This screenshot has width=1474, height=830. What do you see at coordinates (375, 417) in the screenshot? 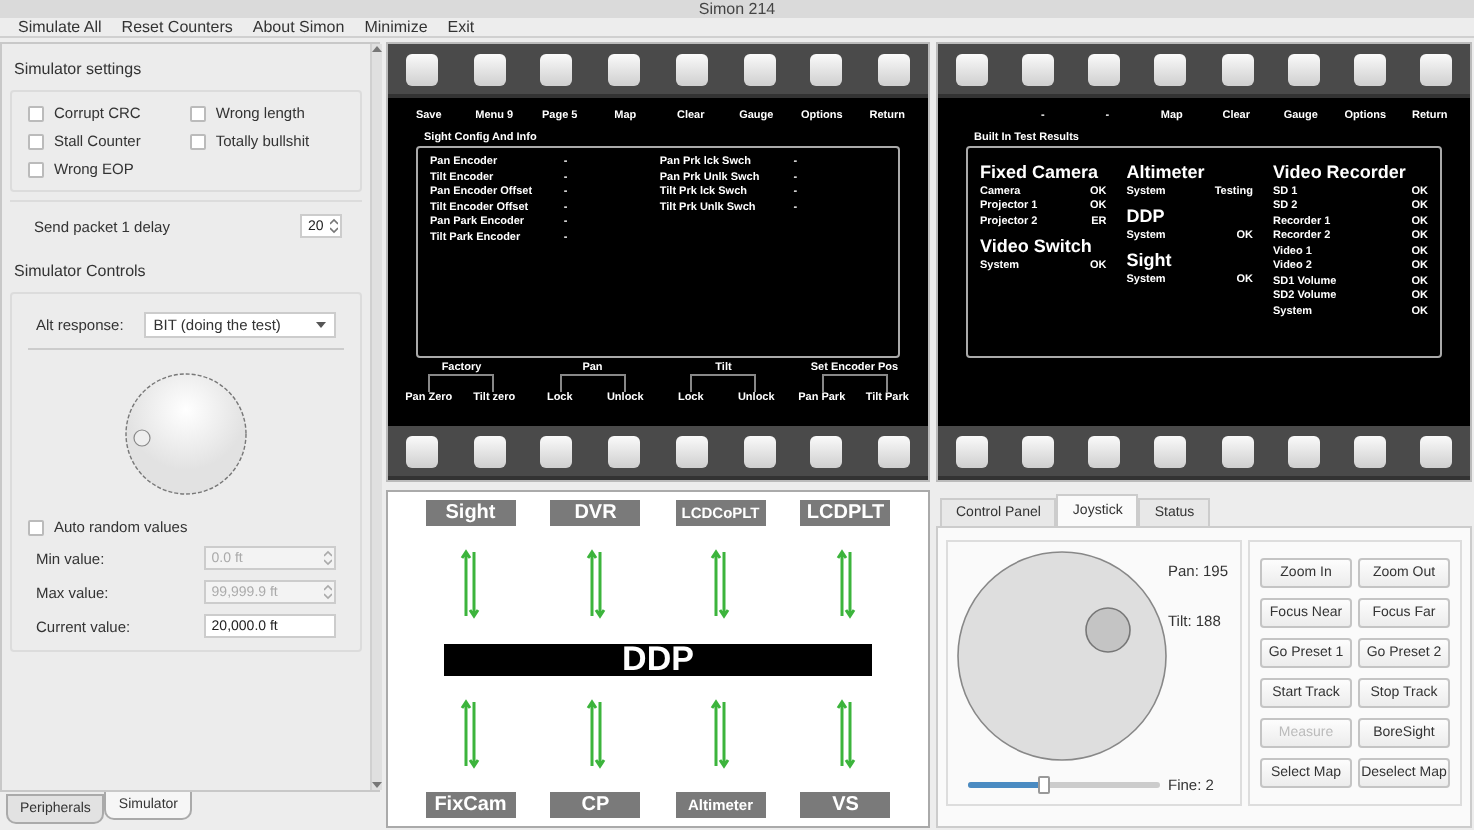
I see `scrollbar` at bounding box center [375, 417].